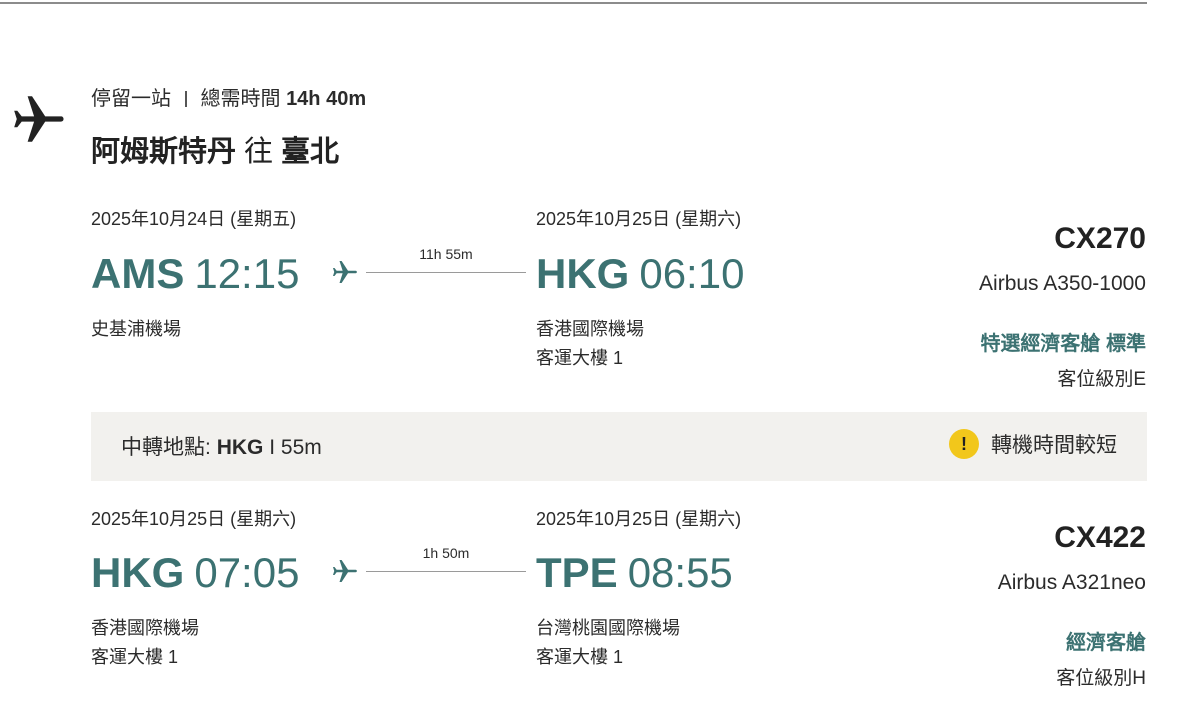 This screenshot has width=1188, height=716. What do you see at coordinates (608, 643) in the screenshot?
I see `arrival-airport: 台灣桃園國際機場 客運大樓 1` at bounding box center [608, 643].